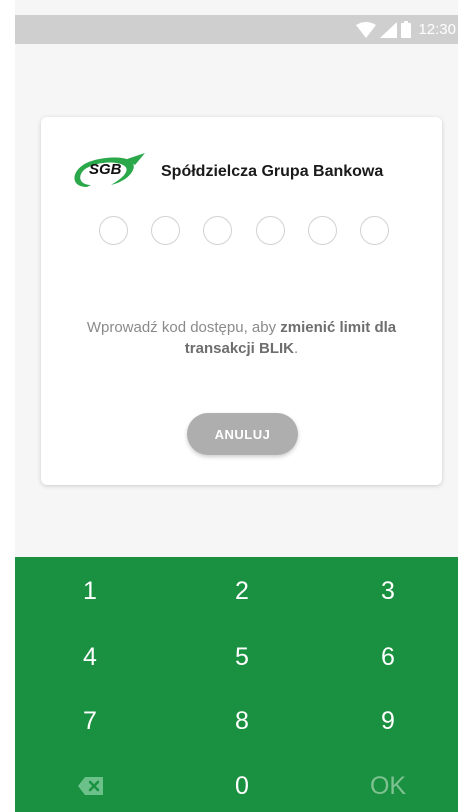  I want to click on signal-icon, so click(389, 29).